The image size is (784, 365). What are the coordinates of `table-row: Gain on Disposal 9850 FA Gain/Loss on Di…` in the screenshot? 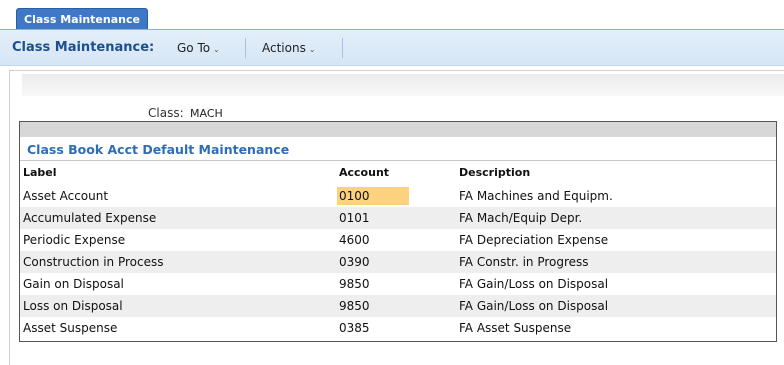 It's located at (398, 284).